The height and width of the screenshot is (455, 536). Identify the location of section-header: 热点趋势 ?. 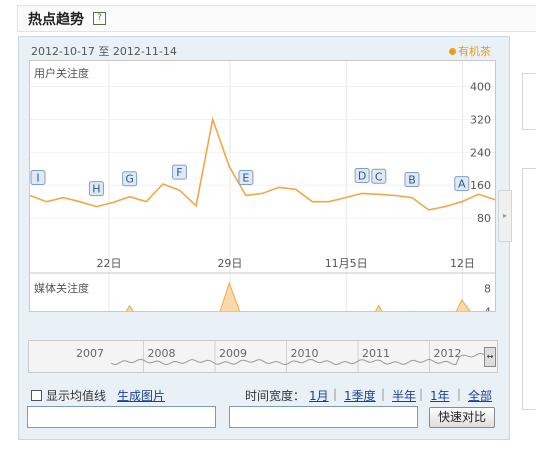
(276, 18).